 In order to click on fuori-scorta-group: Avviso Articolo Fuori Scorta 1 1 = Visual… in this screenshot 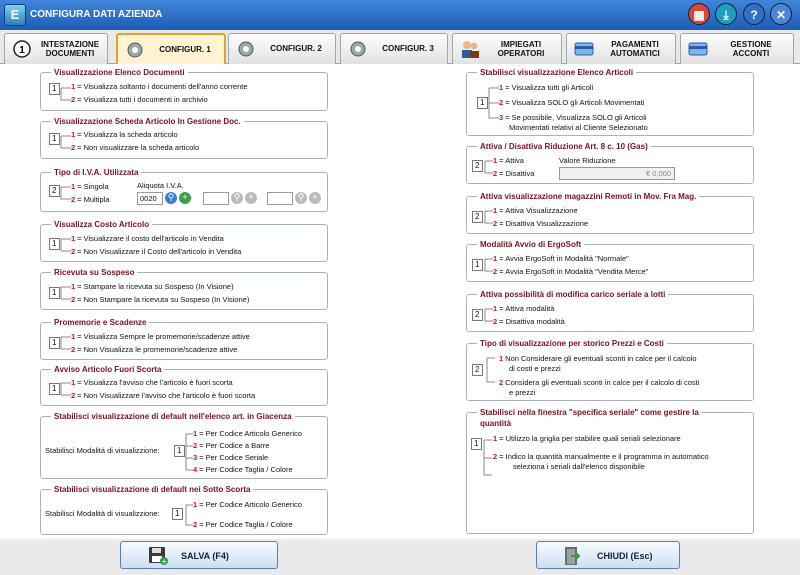, I will do `click(184, 385)`.